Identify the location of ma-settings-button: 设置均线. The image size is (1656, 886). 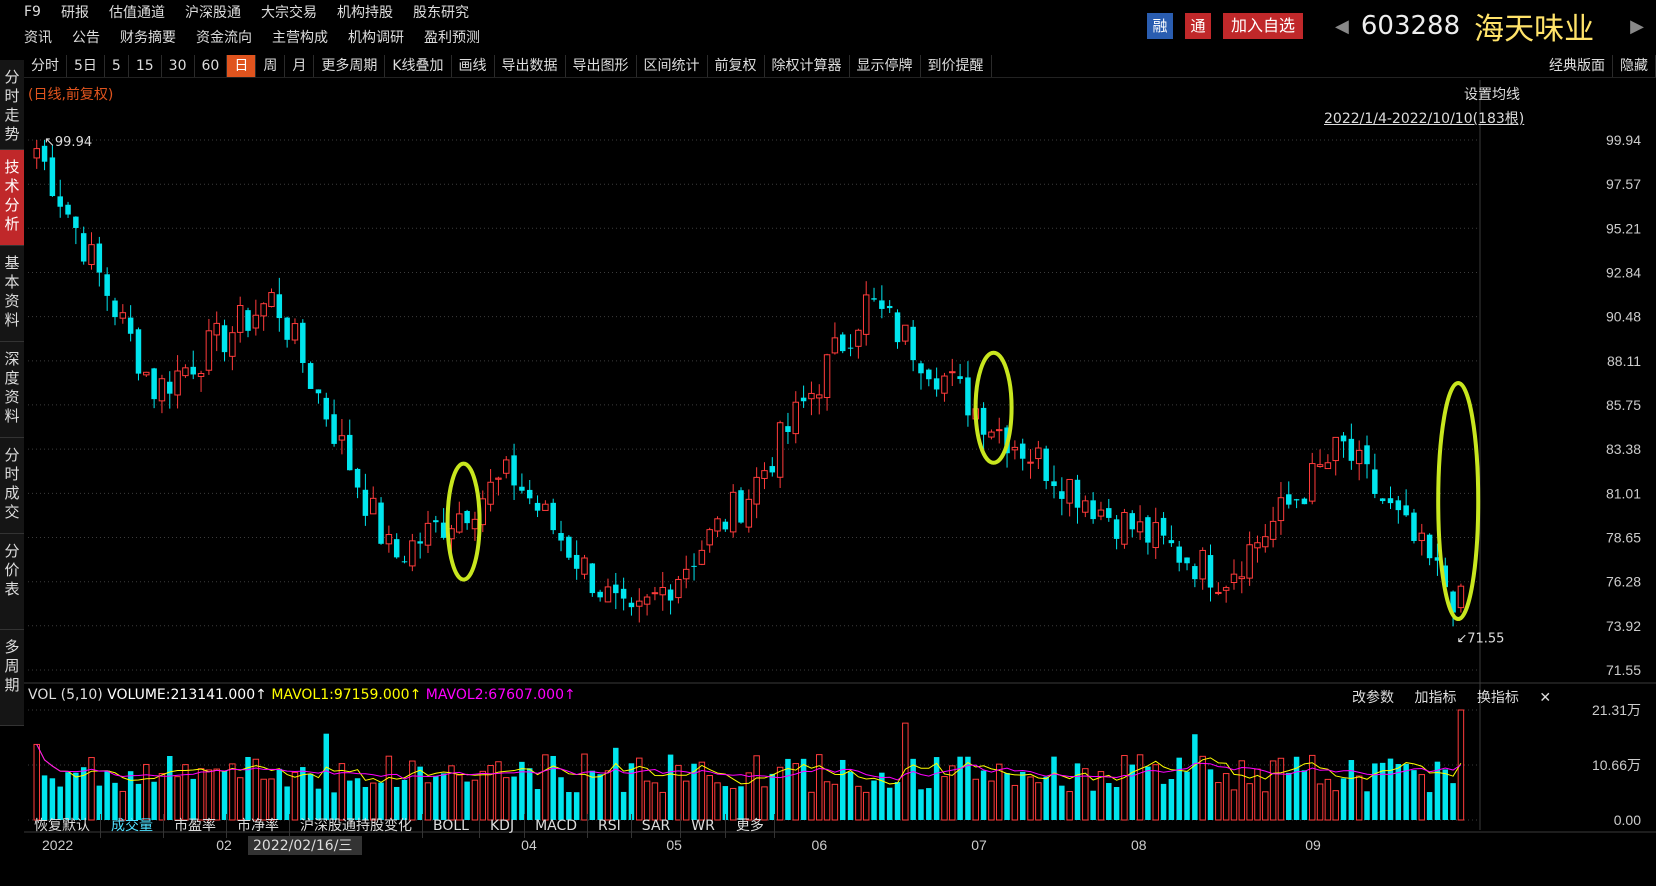
(1492, 94).